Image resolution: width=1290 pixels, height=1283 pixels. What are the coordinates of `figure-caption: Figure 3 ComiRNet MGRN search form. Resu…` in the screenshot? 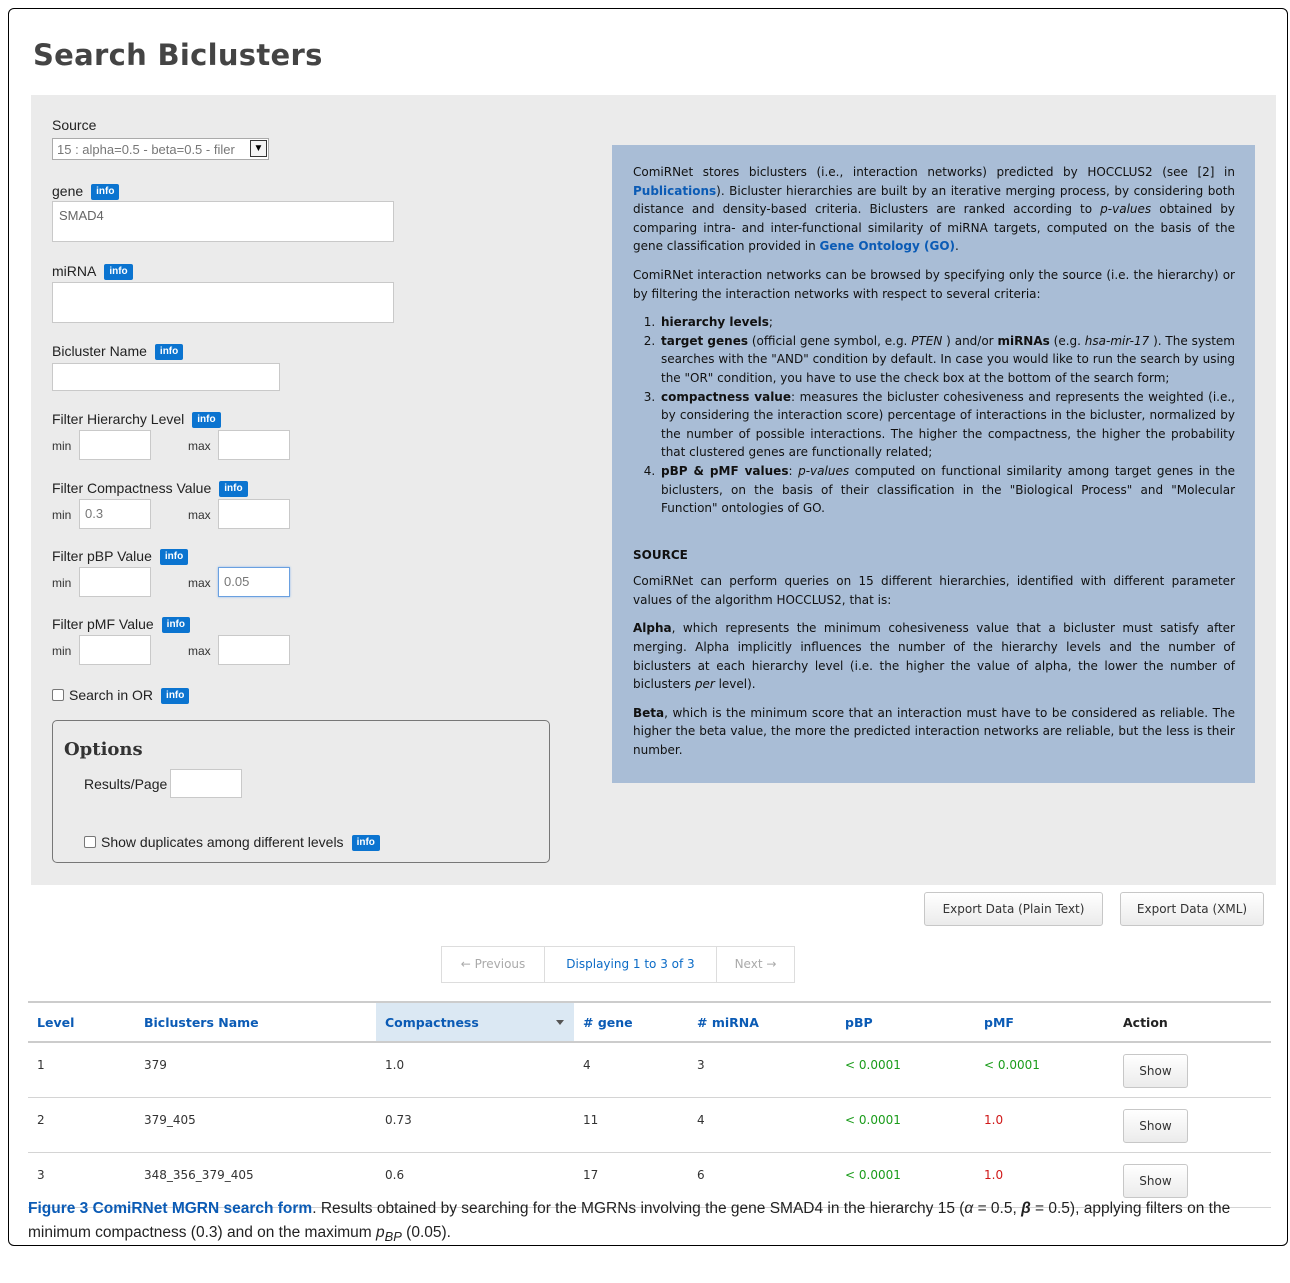 It's located at (653, 1223).